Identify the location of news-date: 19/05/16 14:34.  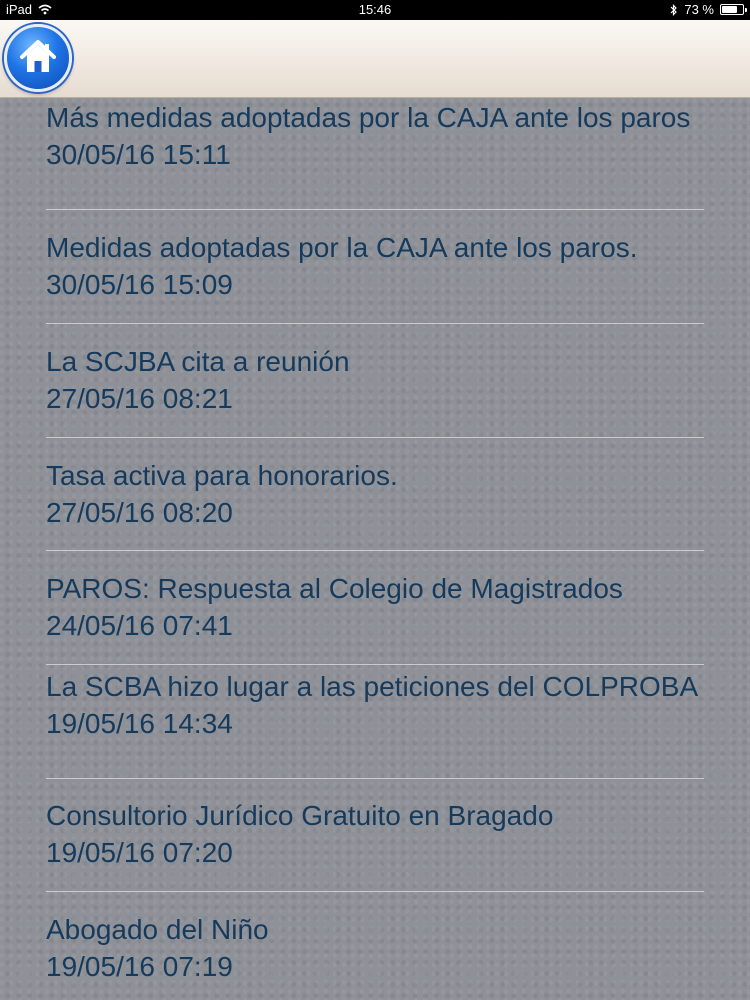
(139, 723).